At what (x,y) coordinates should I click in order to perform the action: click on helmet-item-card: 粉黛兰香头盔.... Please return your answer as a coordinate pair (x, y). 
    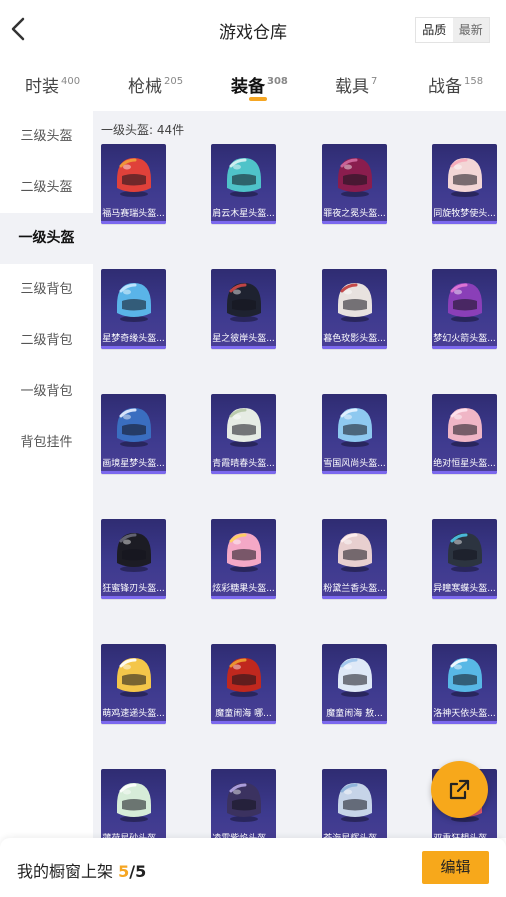
    Looking at the image, I should click on (354, 559).